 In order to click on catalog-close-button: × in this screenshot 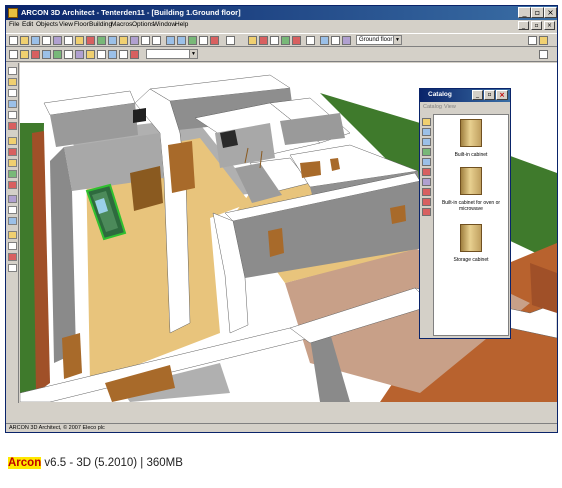, I will do `click(502, 95)`.